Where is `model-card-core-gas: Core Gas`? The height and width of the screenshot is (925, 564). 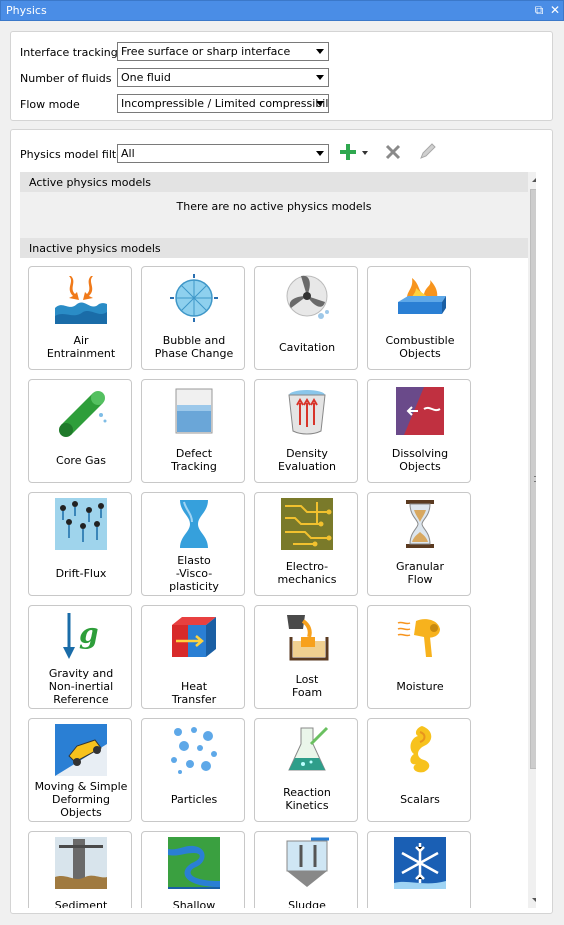 model-card-core-gas: Core Gas is located at coordinates (80, 431).